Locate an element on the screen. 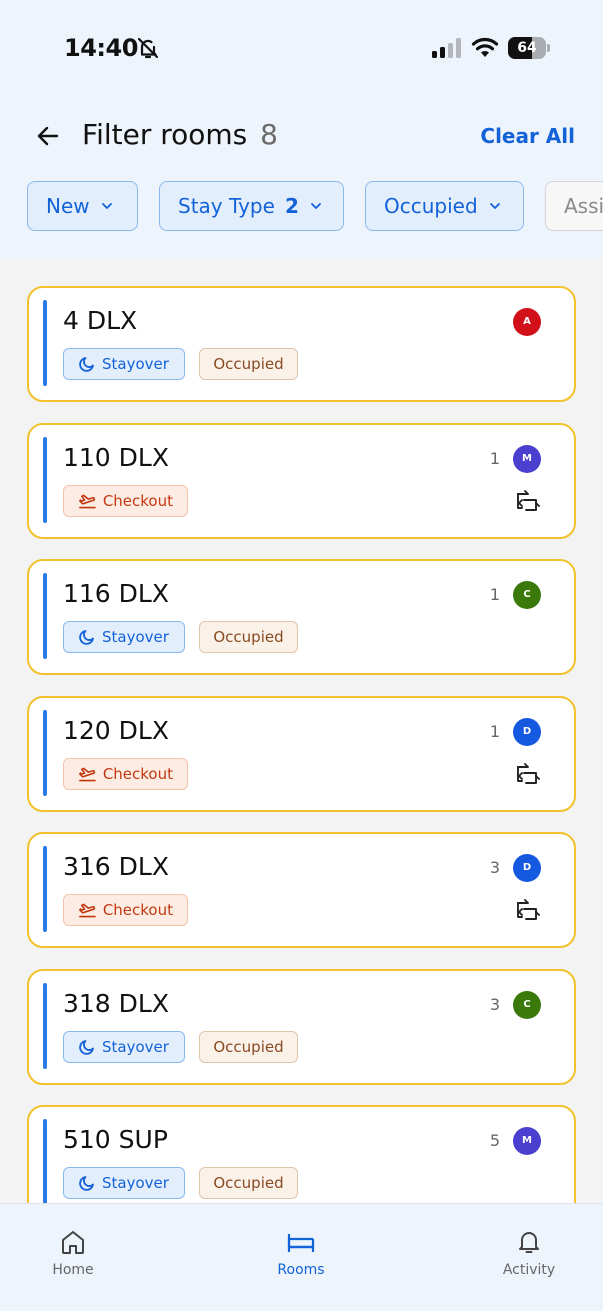 This screenshot has height=1311, width=603. filter-chip-label: Stay Type is located at coordinates (226, 206).